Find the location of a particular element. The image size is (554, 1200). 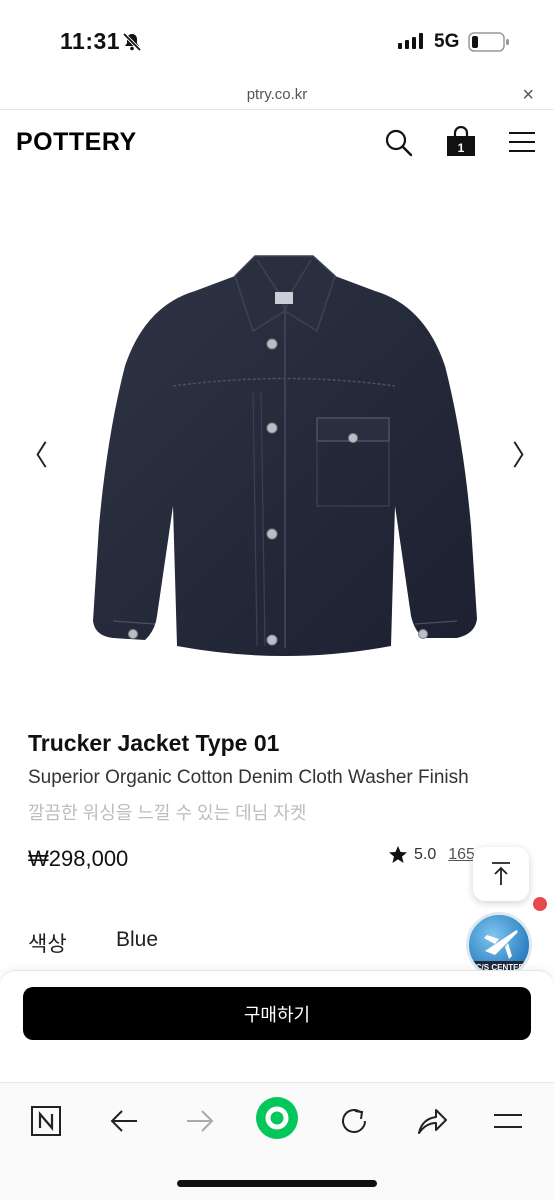

airplane-icon is located at coordinates (501, 944).